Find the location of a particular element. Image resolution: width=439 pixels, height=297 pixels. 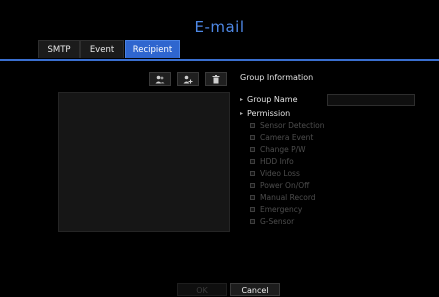

permission-text: Power On/Off is located at coordinates (285, 185).